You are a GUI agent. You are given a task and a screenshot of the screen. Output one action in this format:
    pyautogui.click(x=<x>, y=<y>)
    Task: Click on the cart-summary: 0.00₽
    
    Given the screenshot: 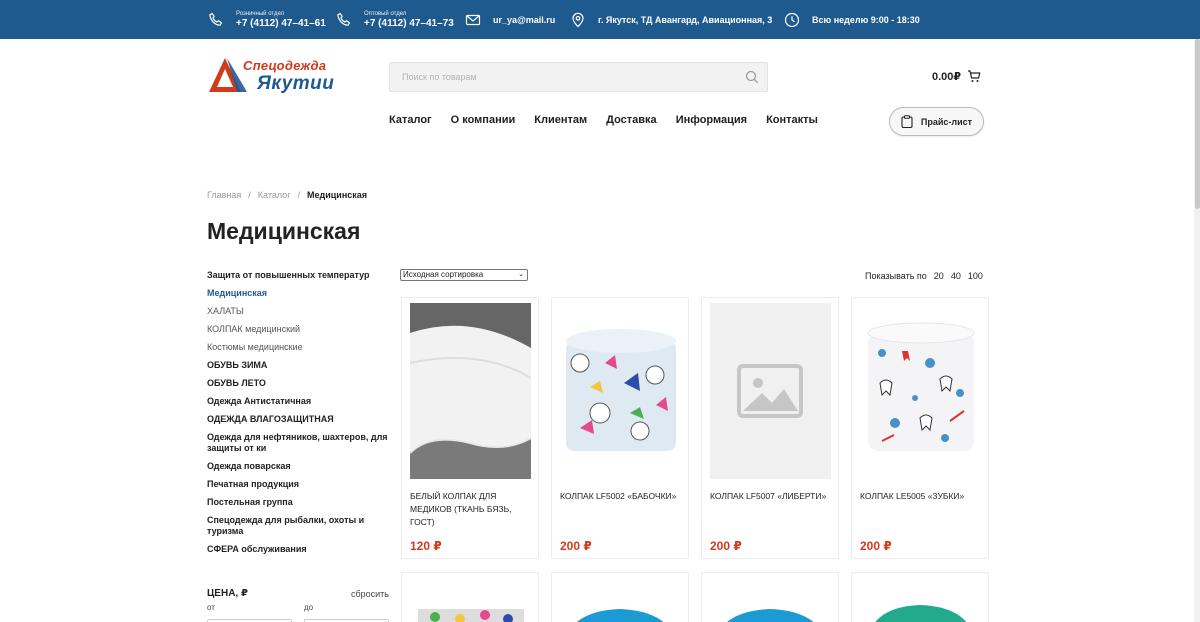 What is the action you would take?
    pyautogui.click(x=956, y=76)
    